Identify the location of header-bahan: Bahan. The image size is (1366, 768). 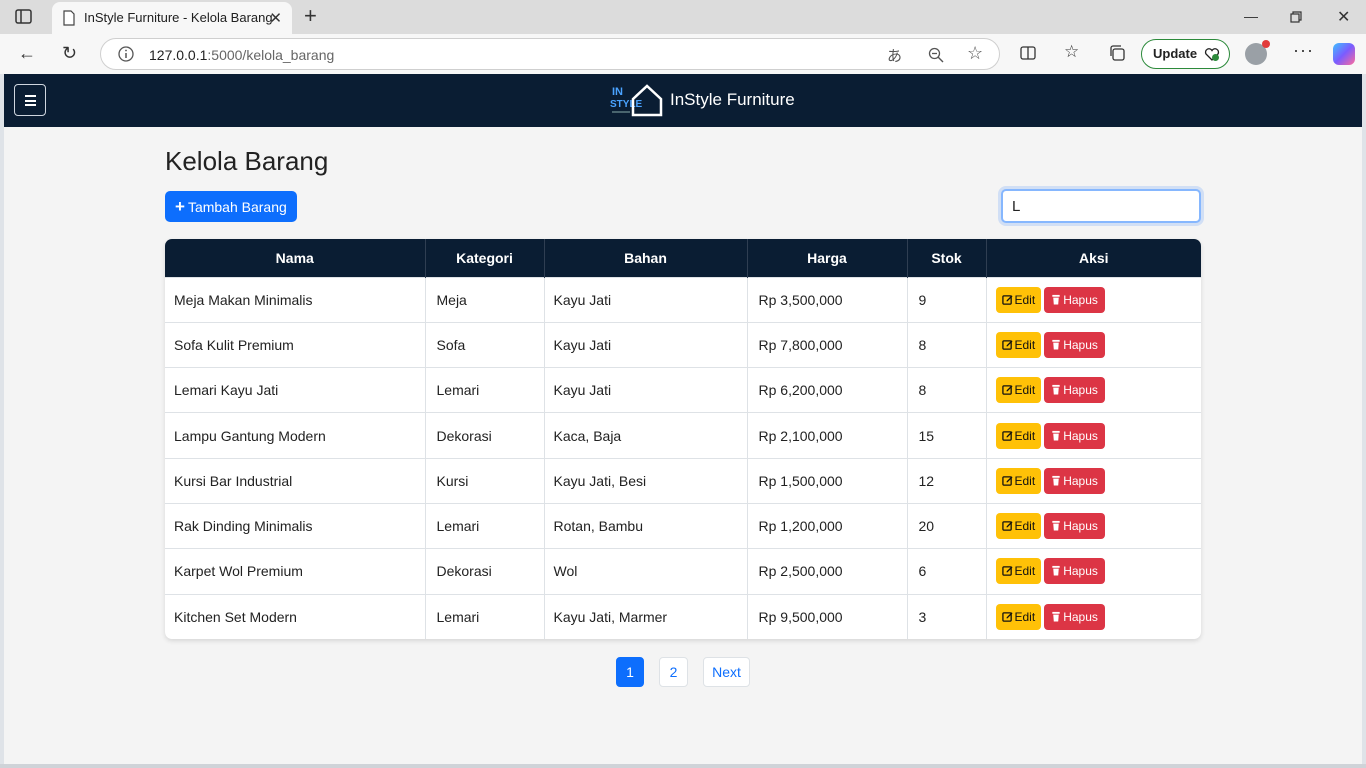
(646, 258).